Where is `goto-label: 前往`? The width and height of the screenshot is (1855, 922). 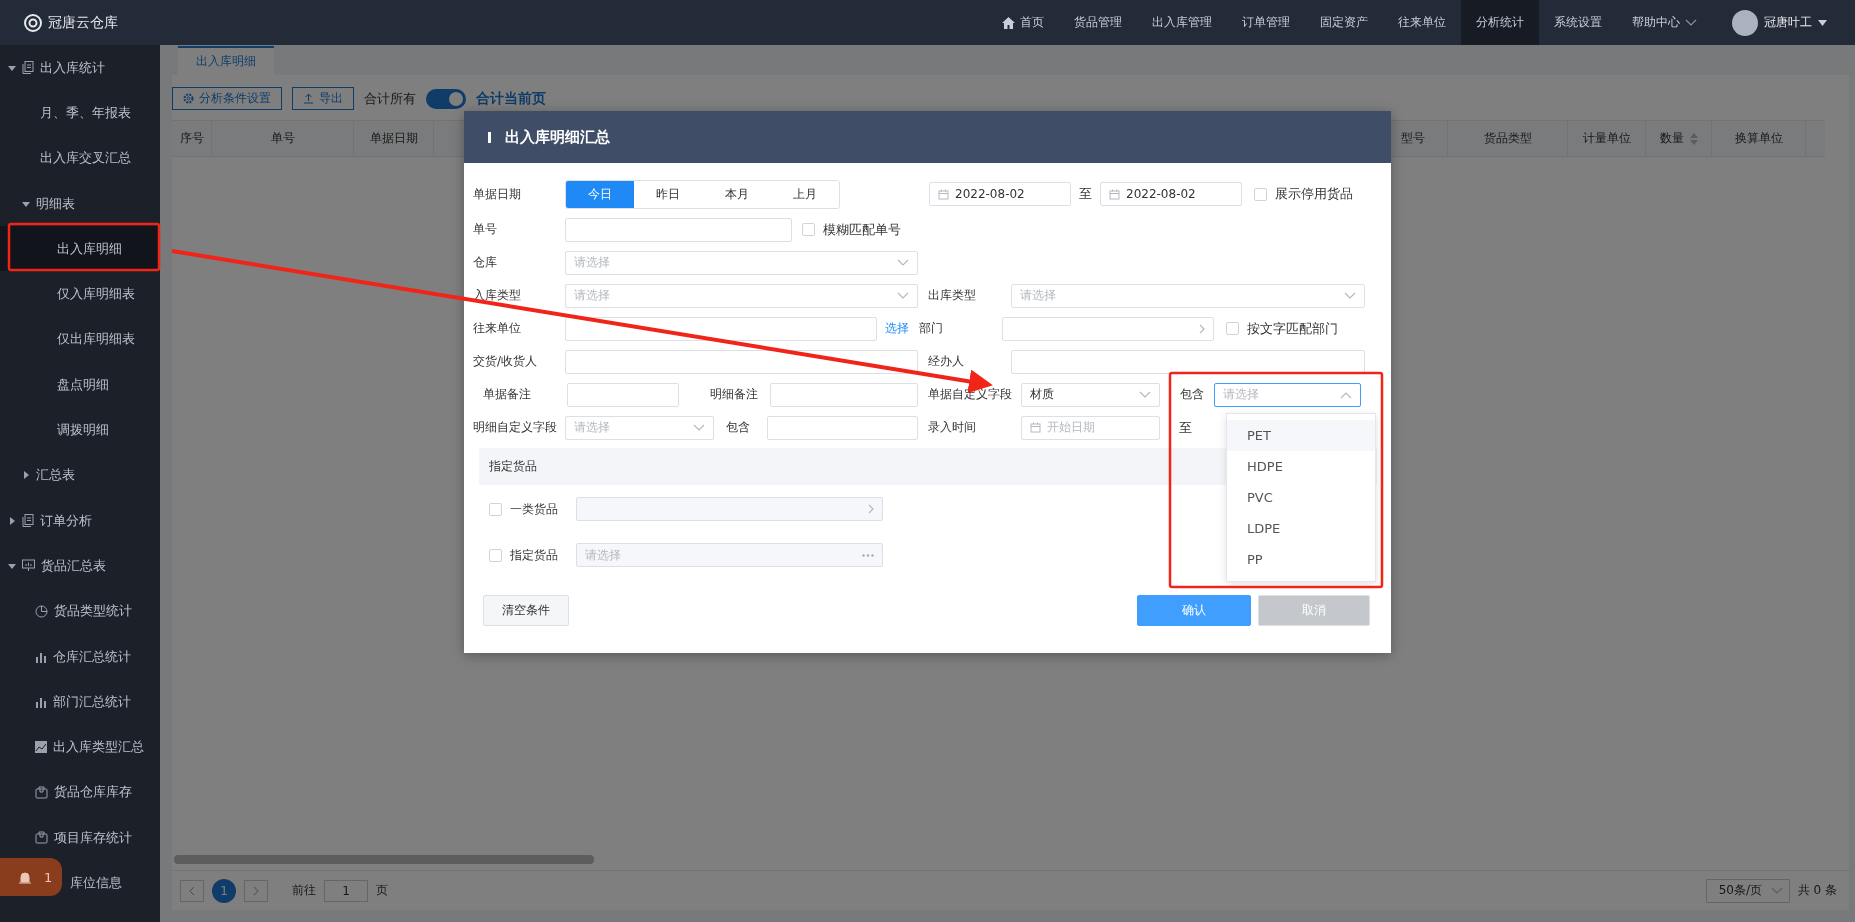
goto-label: 前往 is located at coordinates (304, 890).